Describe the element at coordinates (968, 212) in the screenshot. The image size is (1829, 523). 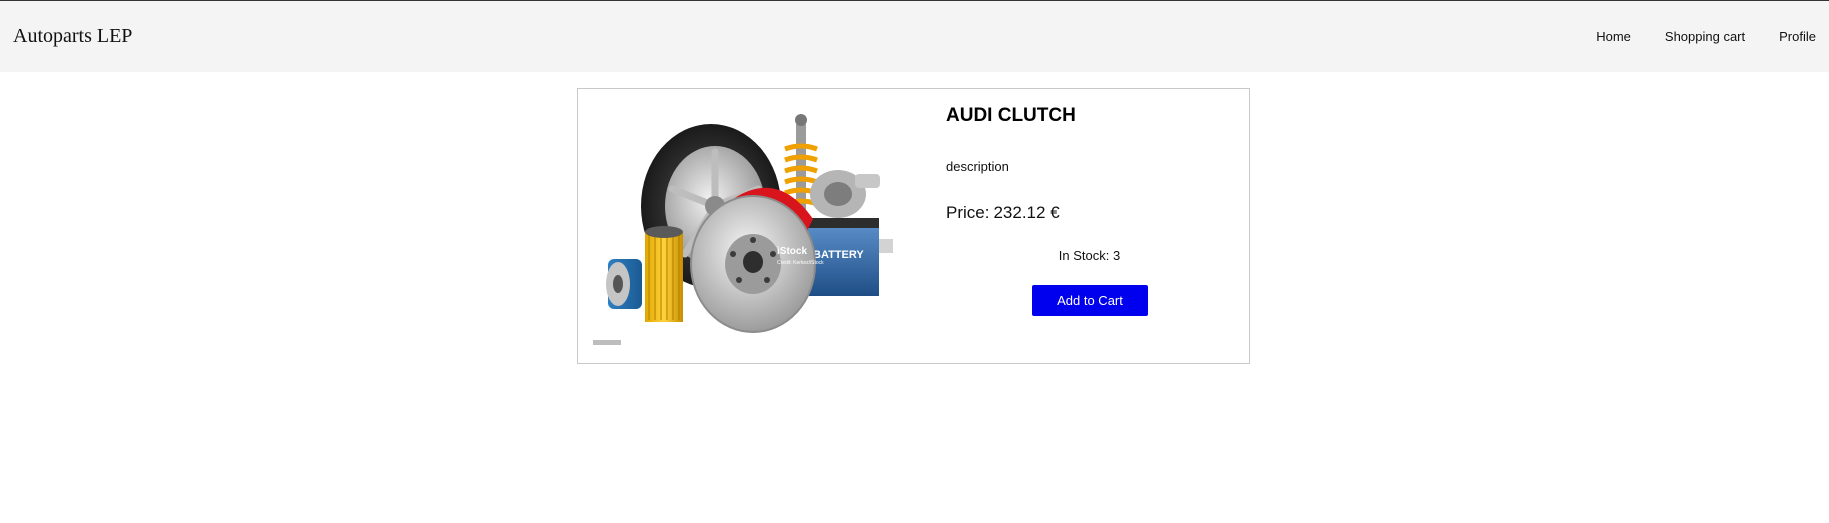
I see `price-label: Price:` at that location.